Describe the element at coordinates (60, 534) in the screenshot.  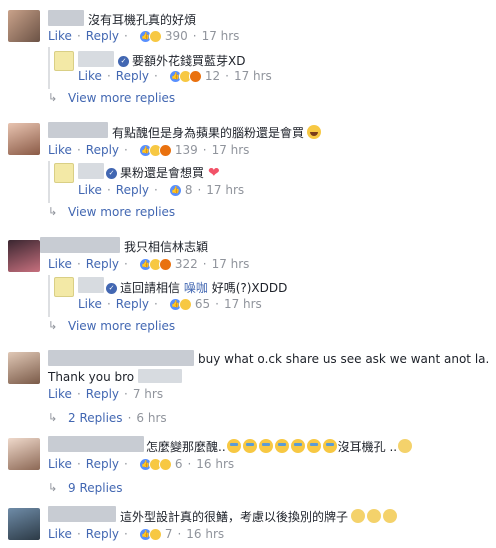
I see `like-link: Like` at that location.